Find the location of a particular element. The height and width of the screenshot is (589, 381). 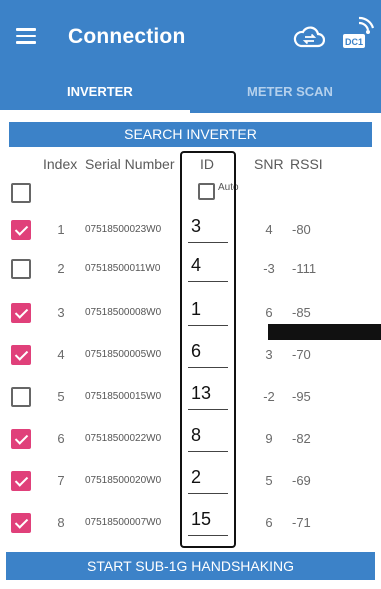

start-handshaking-button: START SUB-1G HANDSHAKING is located at coordinates (190, 566).